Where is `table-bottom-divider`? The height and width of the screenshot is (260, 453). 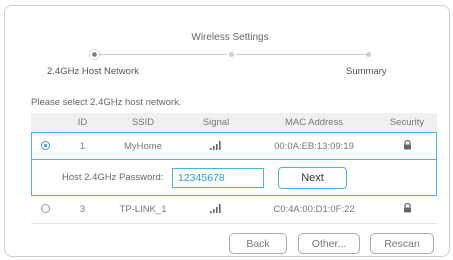 table-bottom-divider is located at coordinates (234, 223).